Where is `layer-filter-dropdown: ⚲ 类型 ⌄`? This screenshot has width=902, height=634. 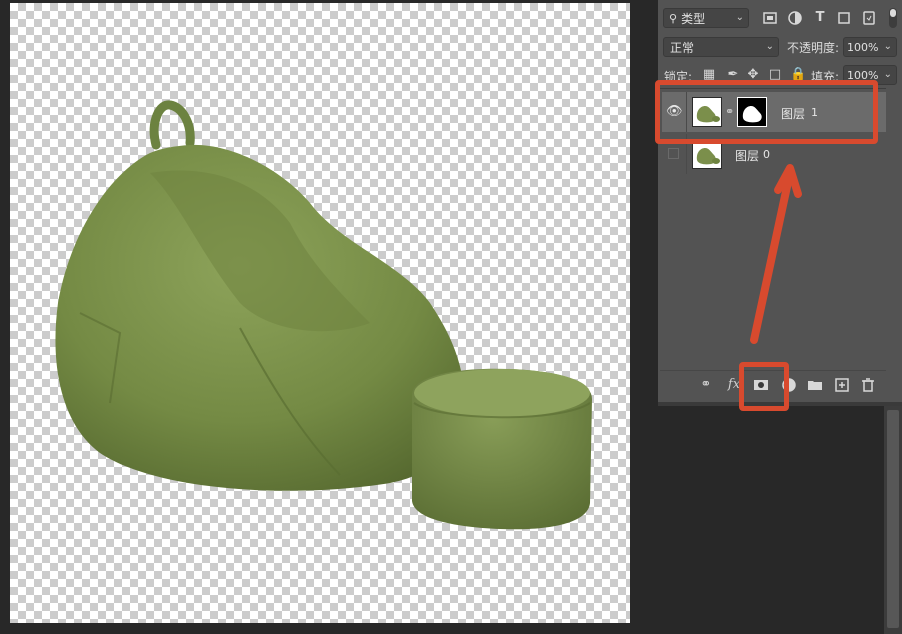 layer-filter-dropdown: ⚲ 类型 ⌄ is located at coordinates (706, 18).